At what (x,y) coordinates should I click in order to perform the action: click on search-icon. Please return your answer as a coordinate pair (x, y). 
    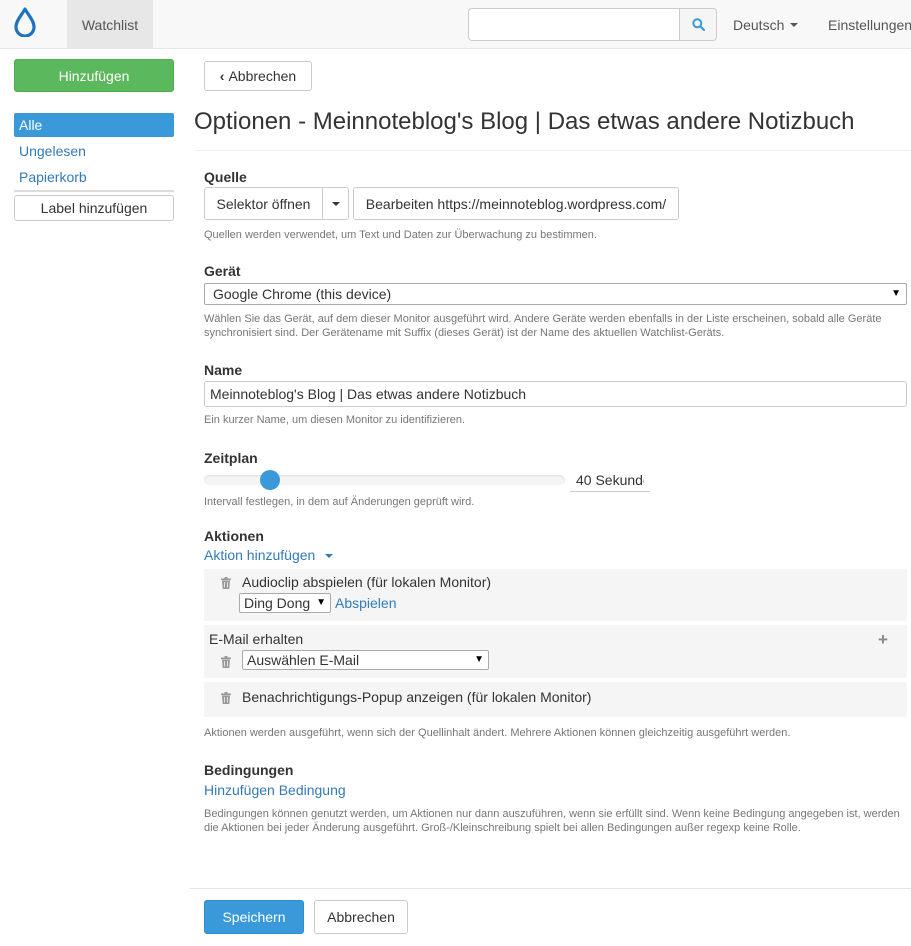
    Looking at the image, I should click on (698, 24).